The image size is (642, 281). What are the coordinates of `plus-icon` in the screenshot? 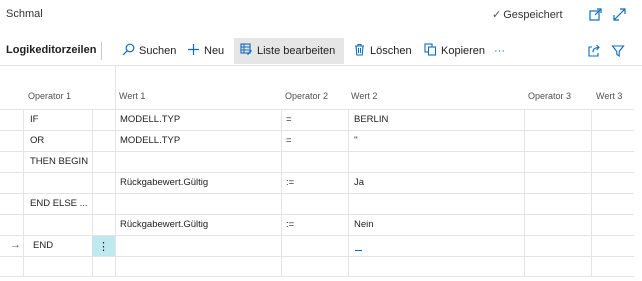 It's located at (193, 51).